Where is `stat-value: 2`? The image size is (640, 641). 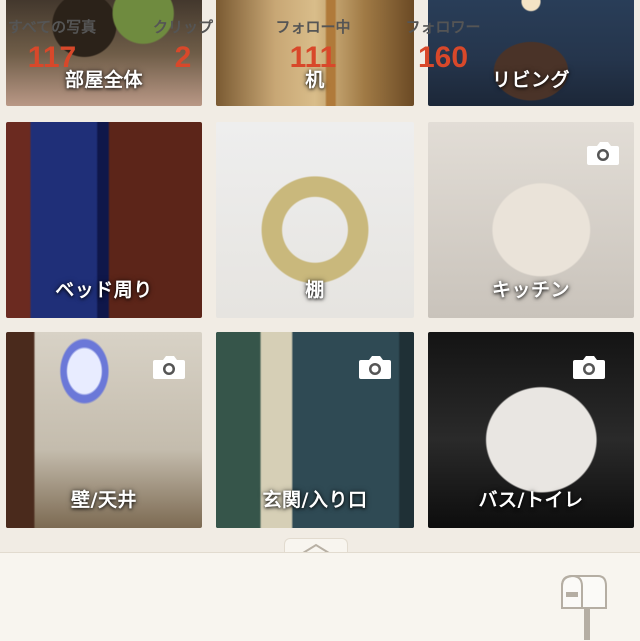 stat-value: 2 is located at coordinates (183, 57).